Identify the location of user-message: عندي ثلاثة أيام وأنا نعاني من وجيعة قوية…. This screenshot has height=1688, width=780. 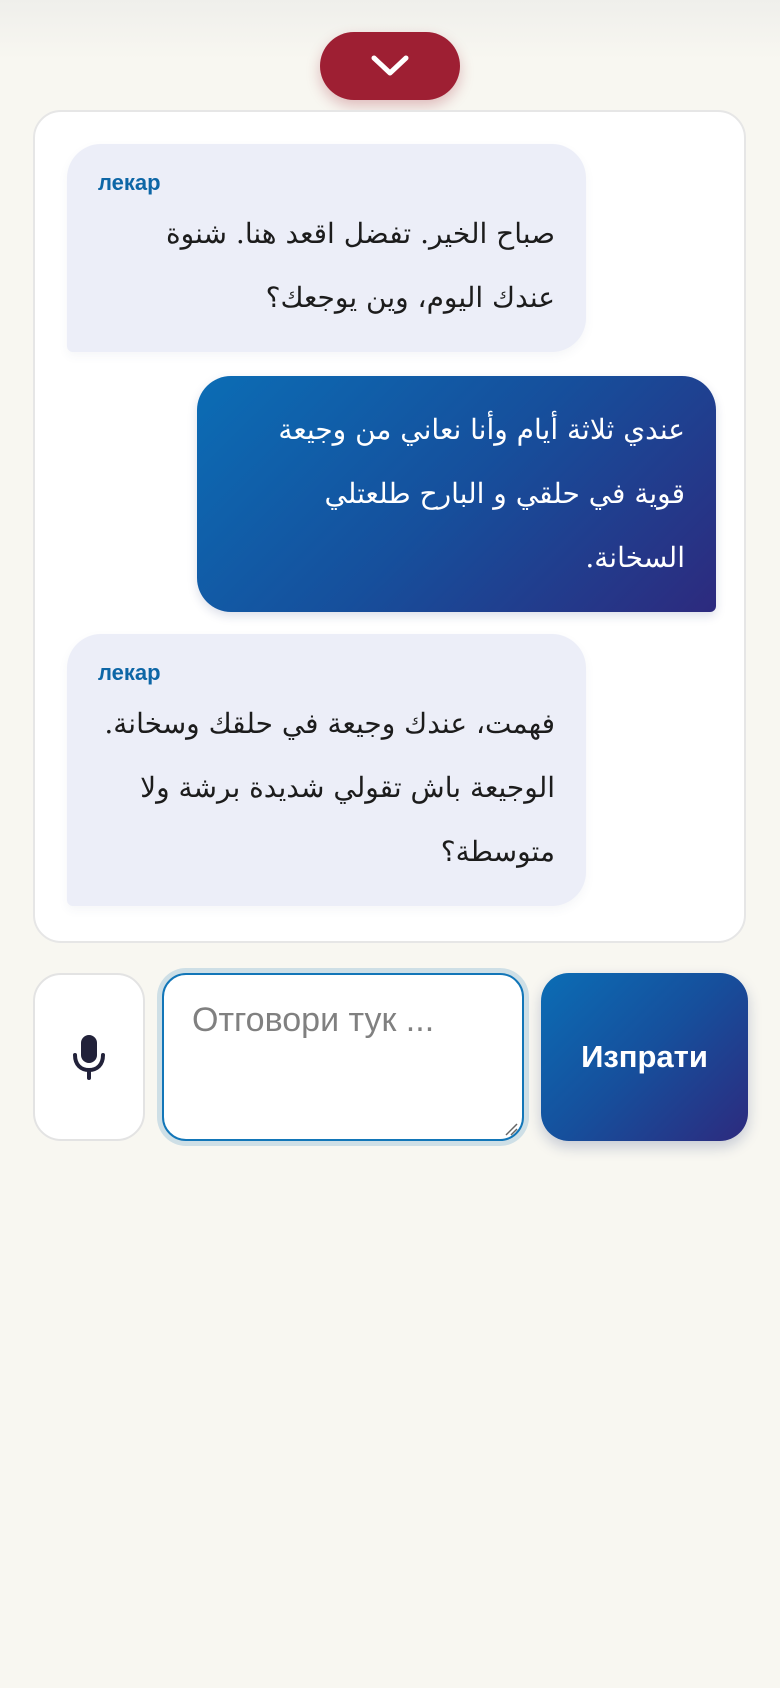
(456, 494).